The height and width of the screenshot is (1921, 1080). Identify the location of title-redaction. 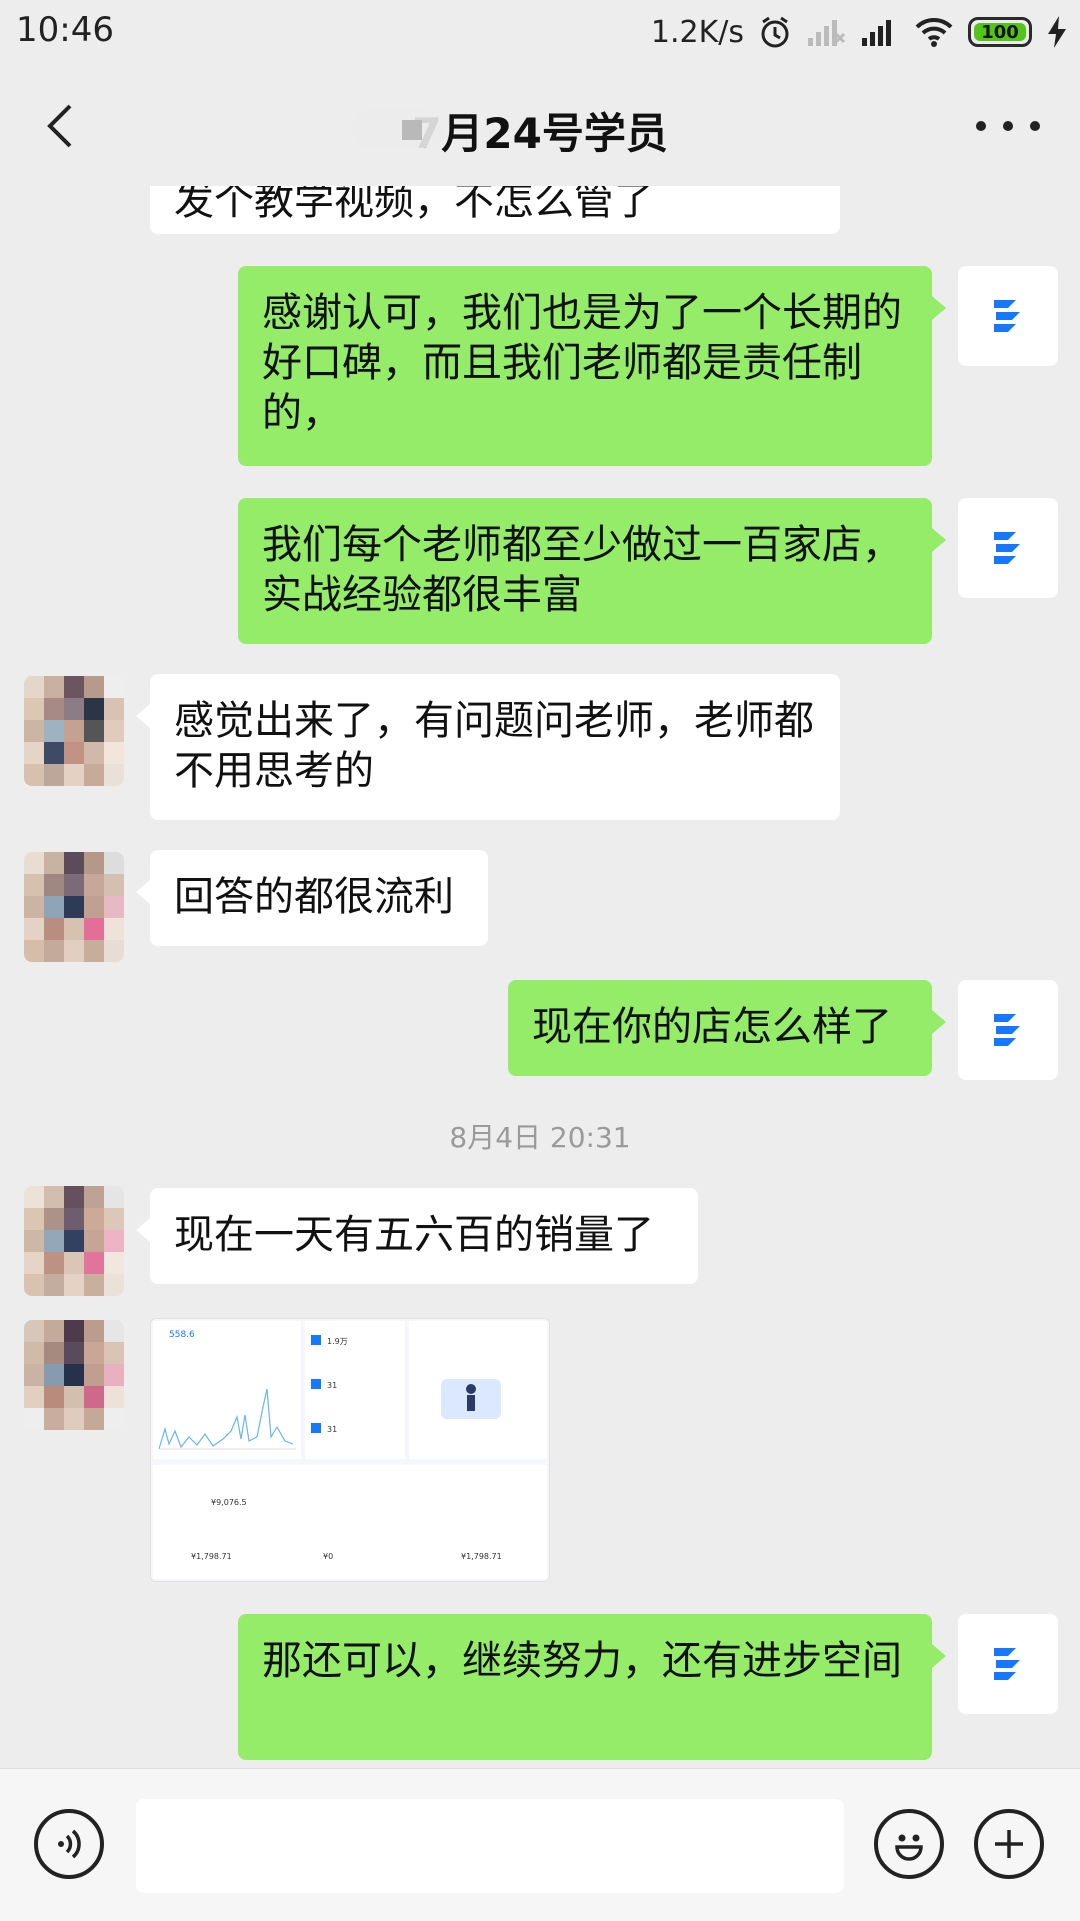
(397, 129).